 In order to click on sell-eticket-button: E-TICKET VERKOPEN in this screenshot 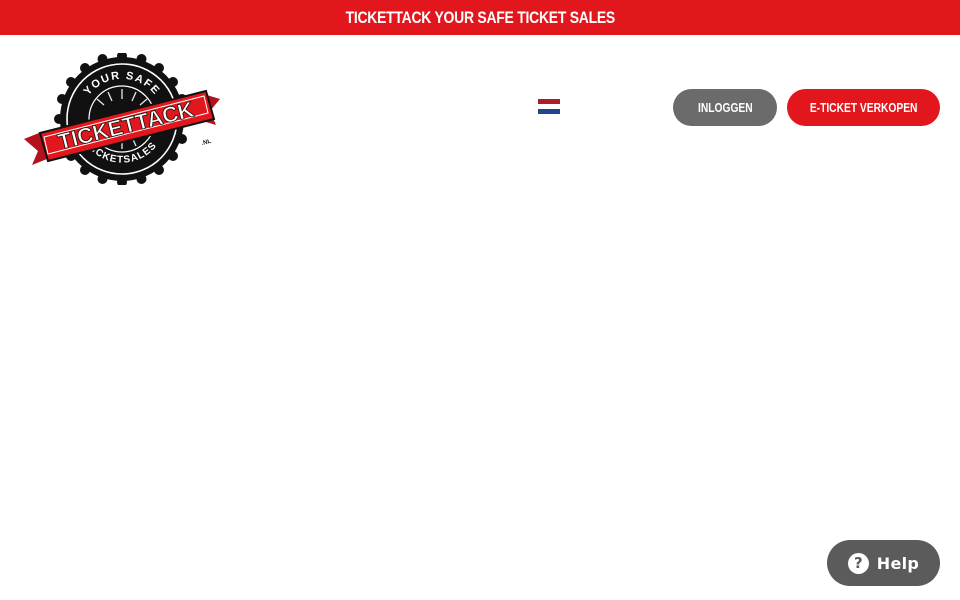, I will do `click(863, 107)`.